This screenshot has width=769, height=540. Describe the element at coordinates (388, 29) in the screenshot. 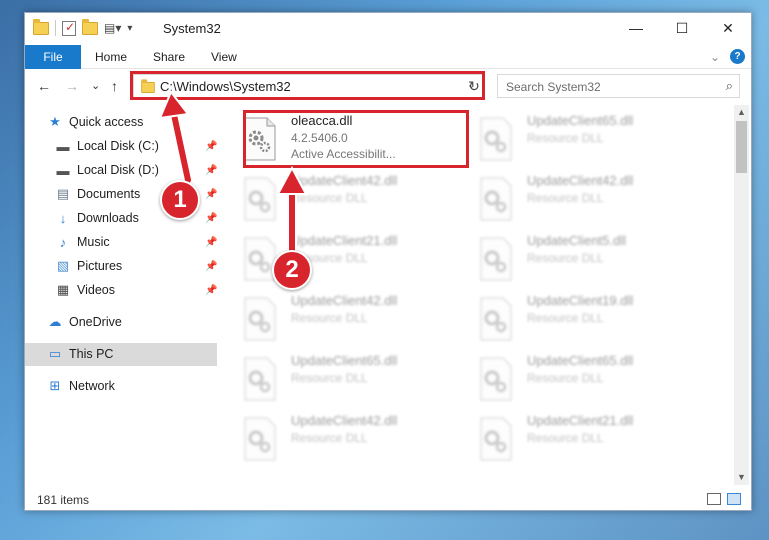

I see `title-bar: ▤▾ ▾ System32 — ☐ ✕` at that location.